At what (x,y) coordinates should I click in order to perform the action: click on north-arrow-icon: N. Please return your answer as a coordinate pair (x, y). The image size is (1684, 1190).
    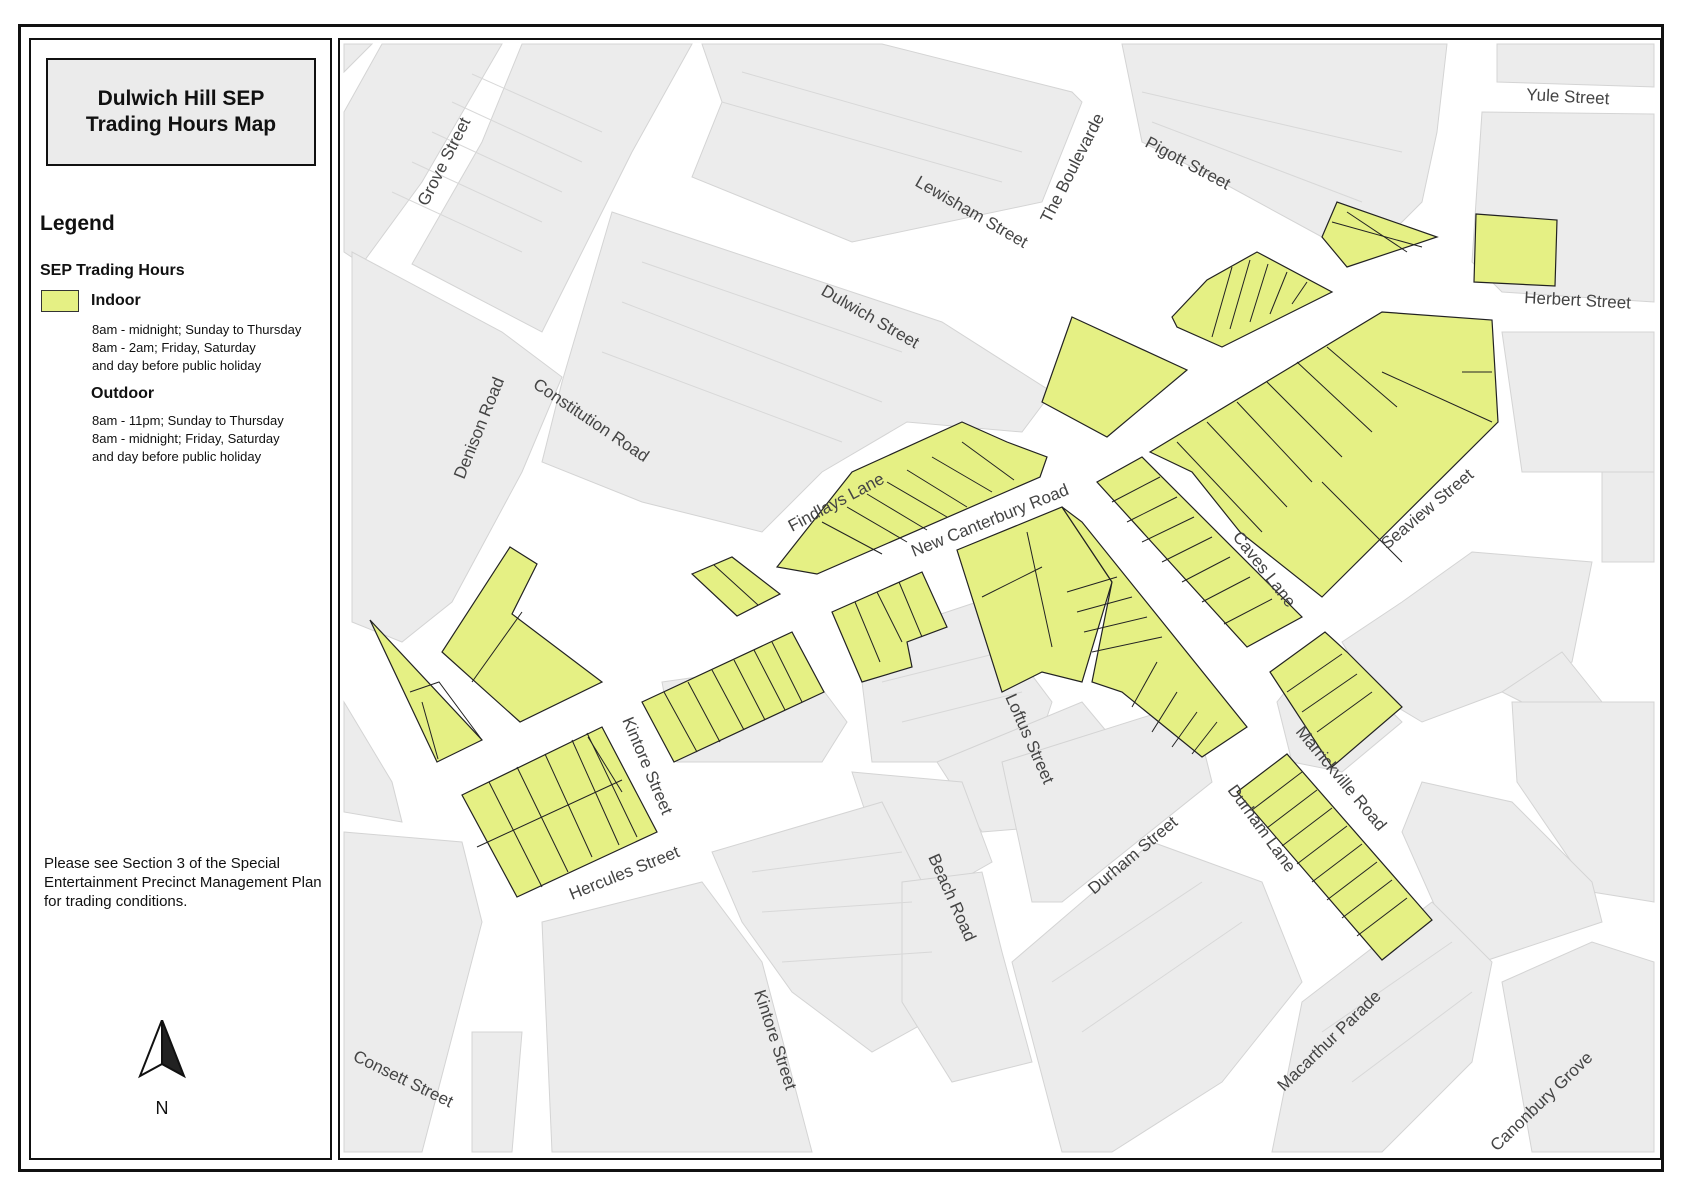
    Looking at the image, I should click on (162, 1068).